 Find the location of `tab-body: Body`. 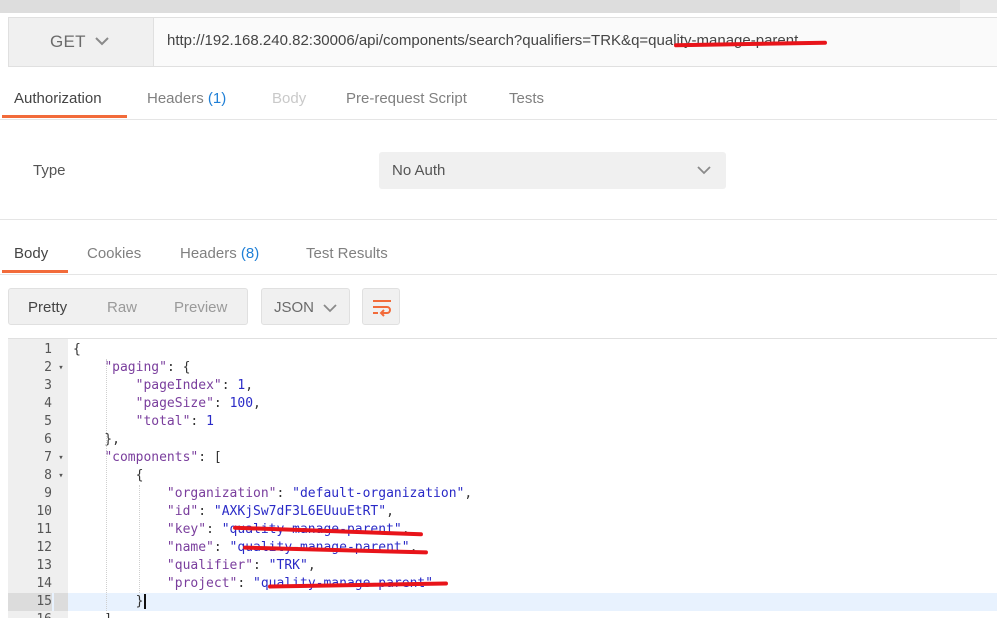

tab-body: Body is located at coordinates (289, 98).